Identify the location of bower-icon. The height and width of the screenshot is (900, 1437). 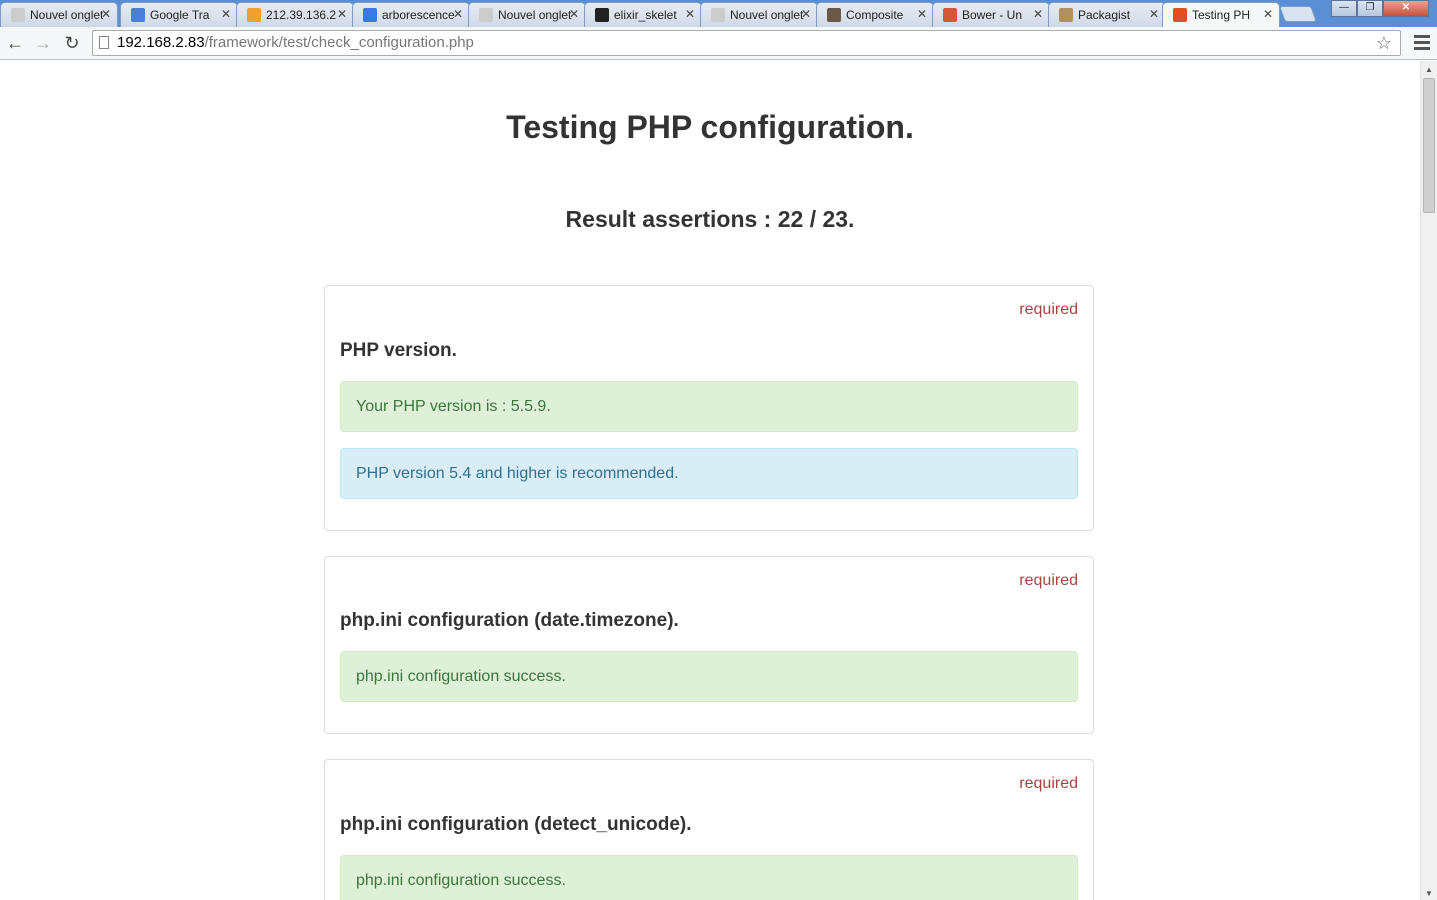
(950, 15).